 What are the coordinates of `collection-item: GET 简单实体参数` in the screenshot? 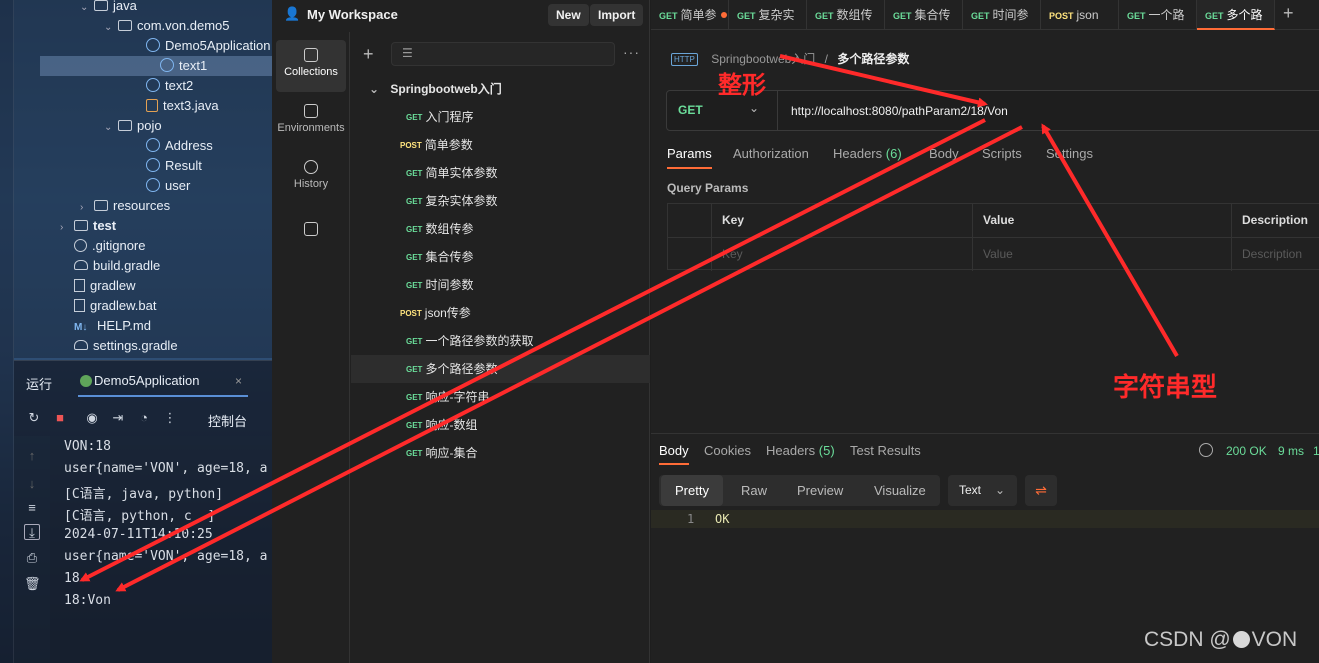 It's located at (500, 173).